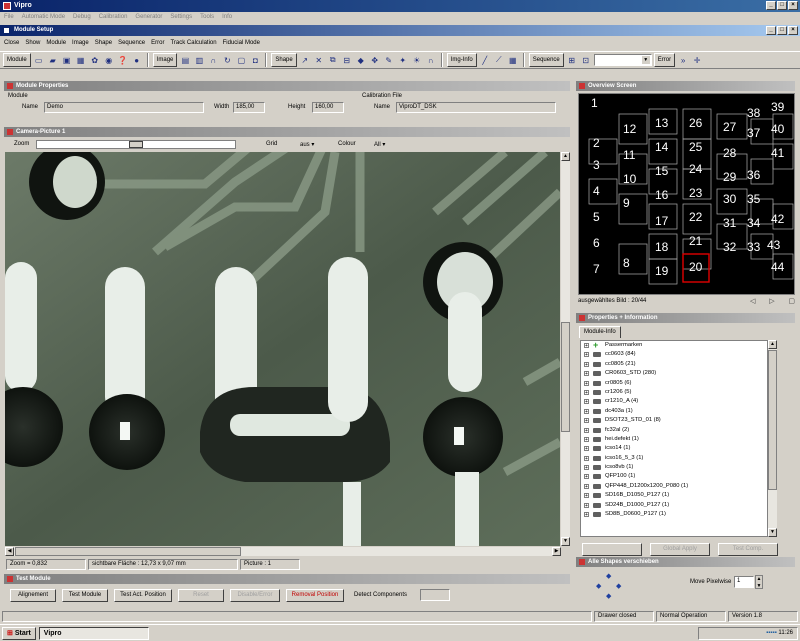  I want to click on overview-cell-33: 33, so click(753, 247).